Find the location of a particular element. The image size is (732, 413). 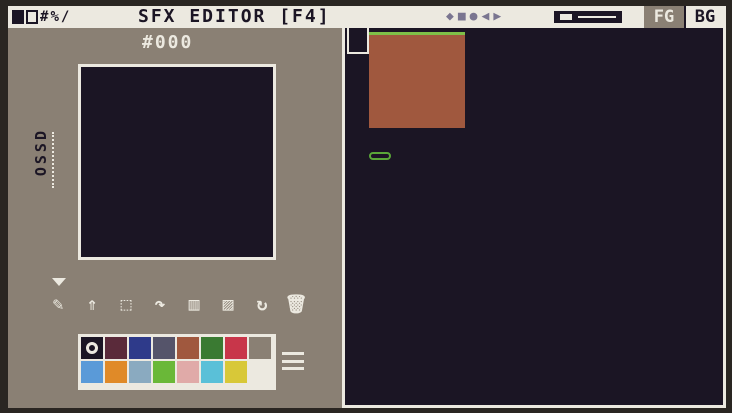

side-ticks is located at coordinates (55, 160).